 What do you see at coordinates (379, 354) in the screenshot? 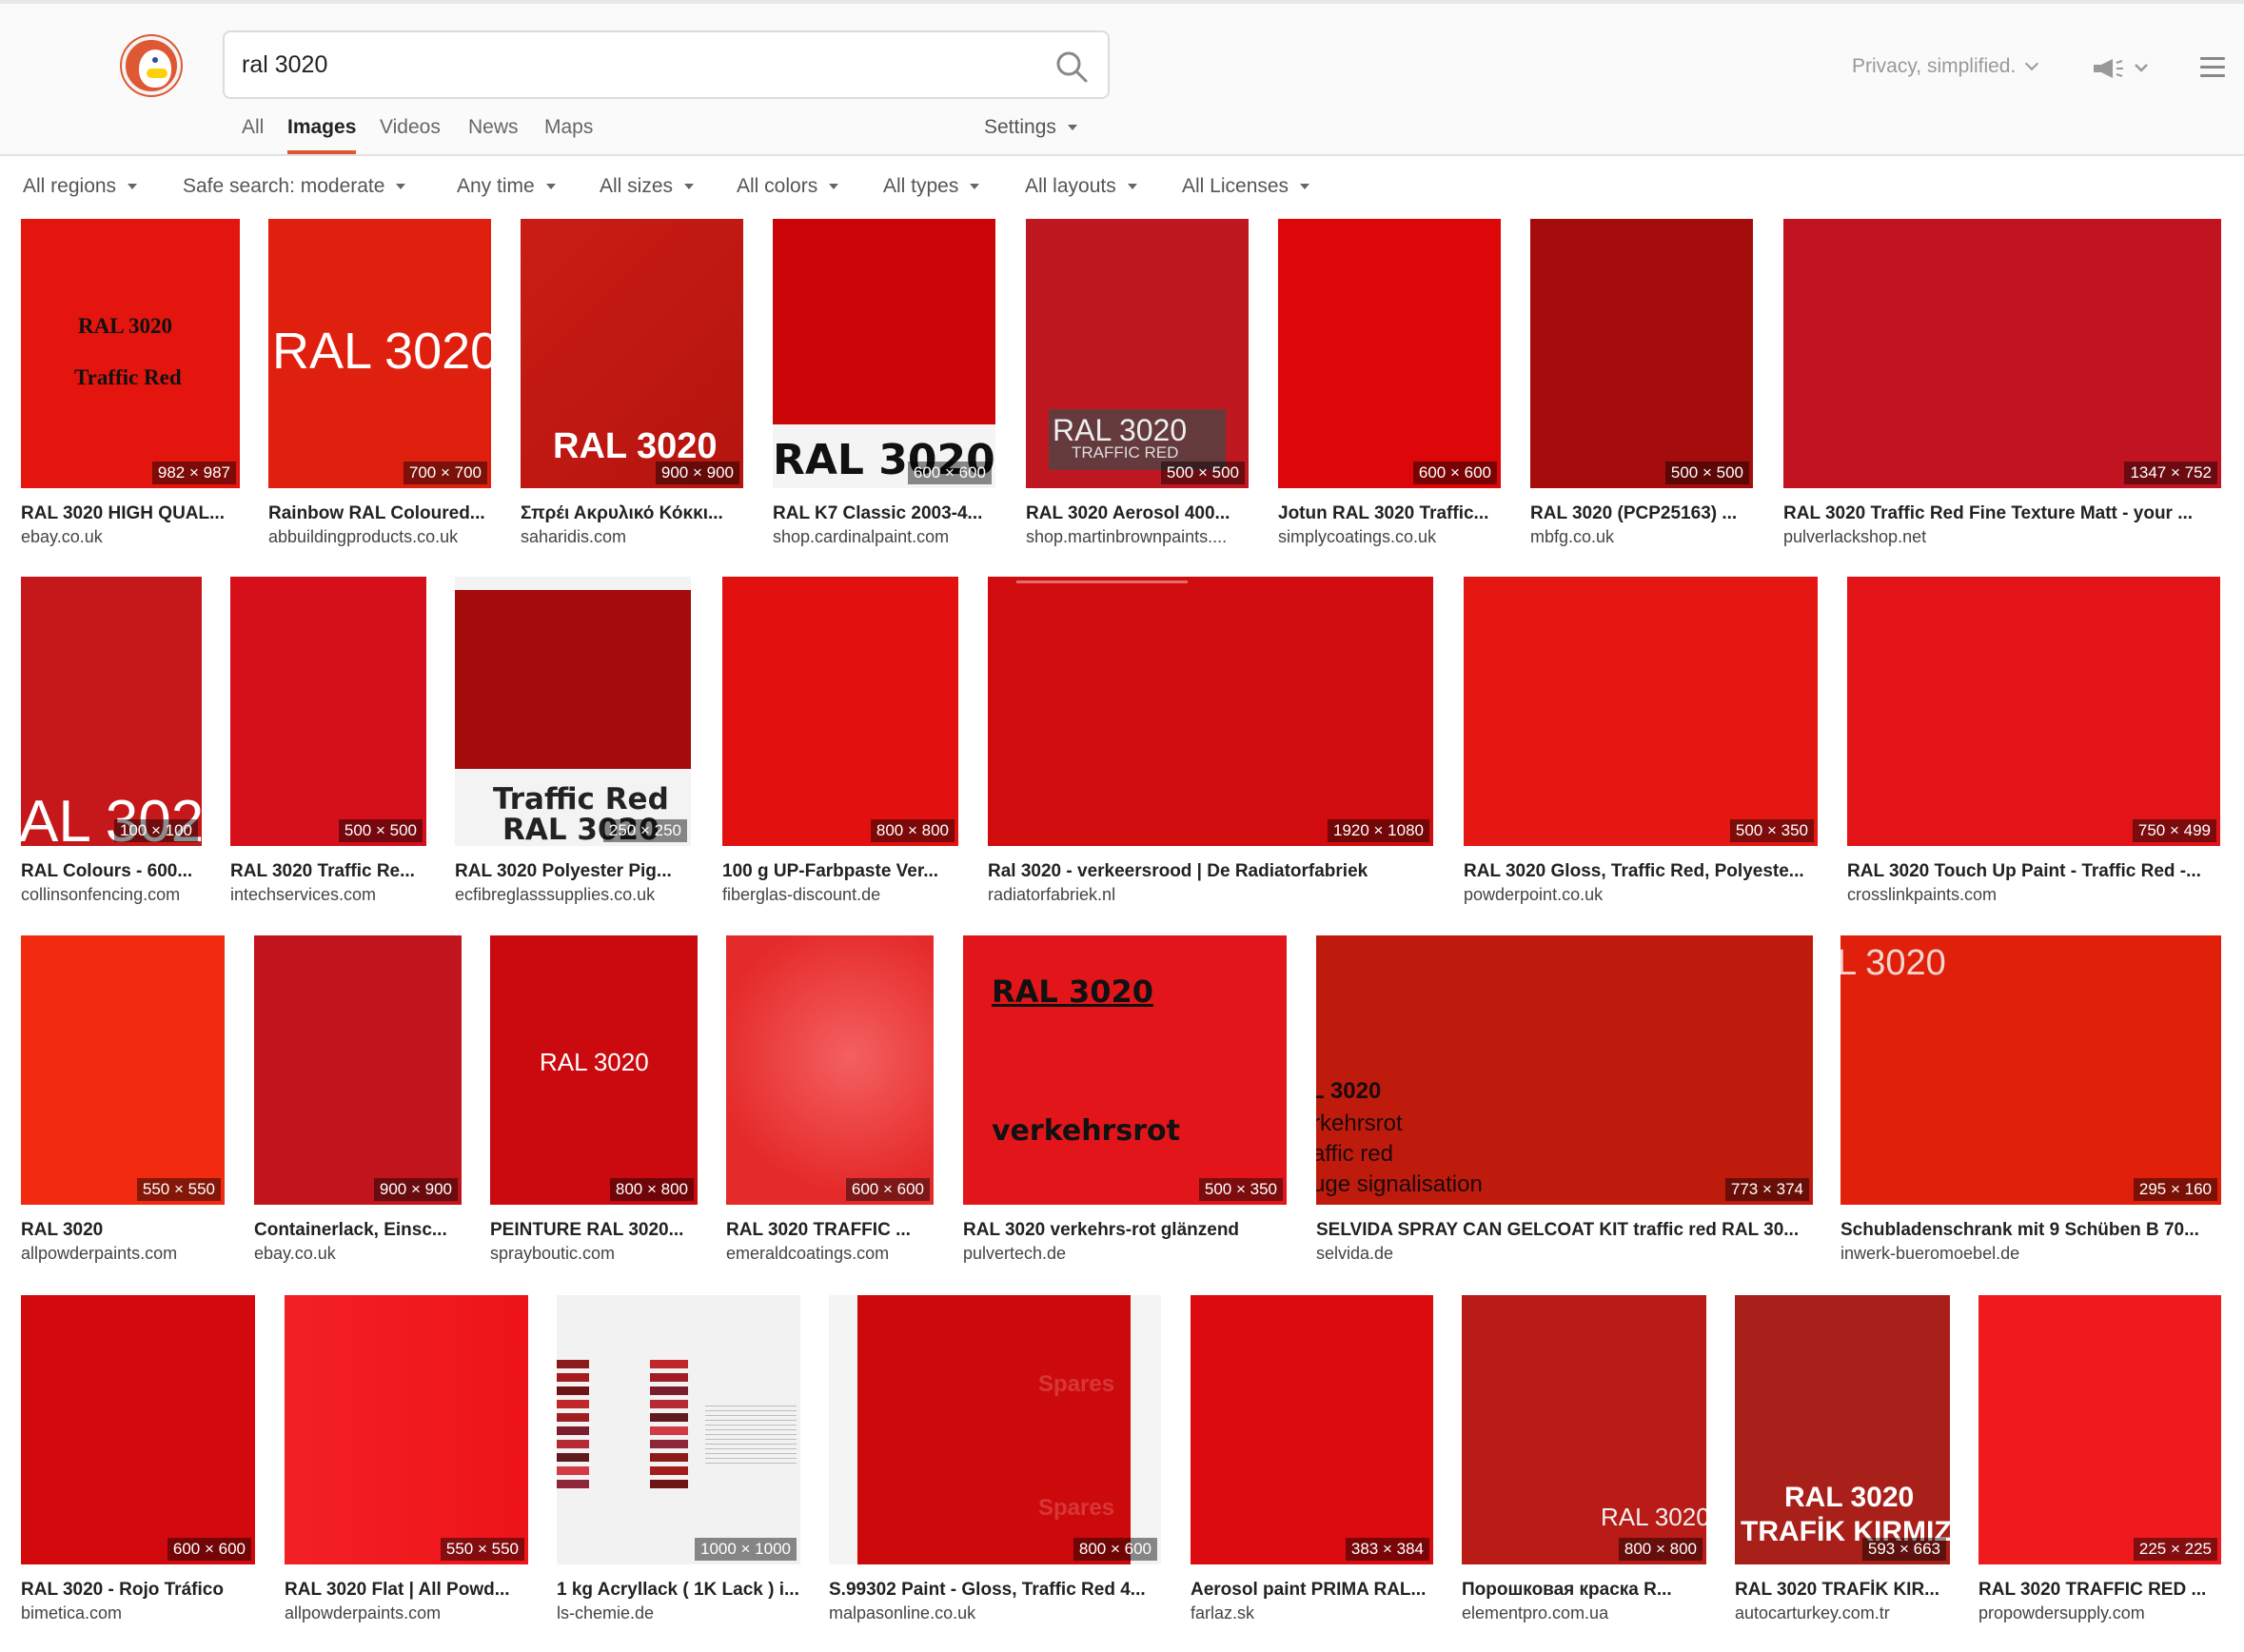
I see `result-thumbnail: RAL 3020 700 × 700` at bounding box center [379, 354].